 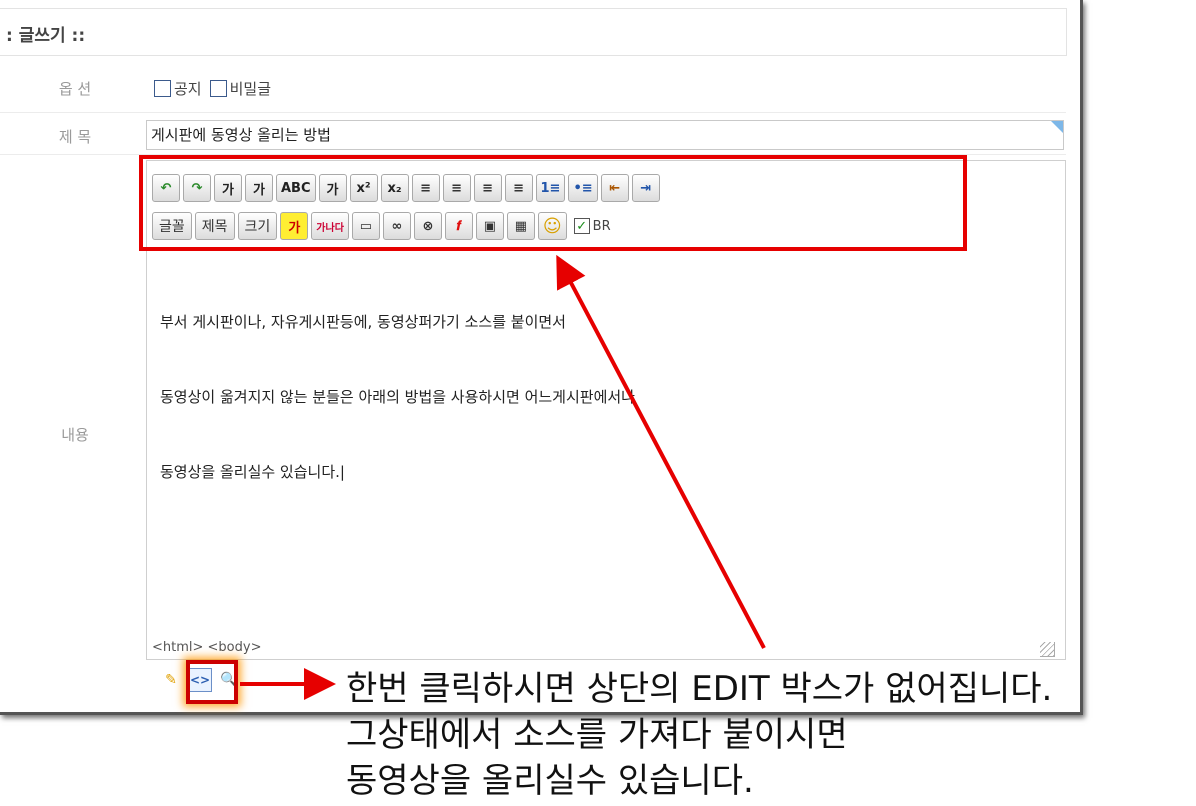 I want to click on arrow-to-toolbar, so click(x=661, y=451).